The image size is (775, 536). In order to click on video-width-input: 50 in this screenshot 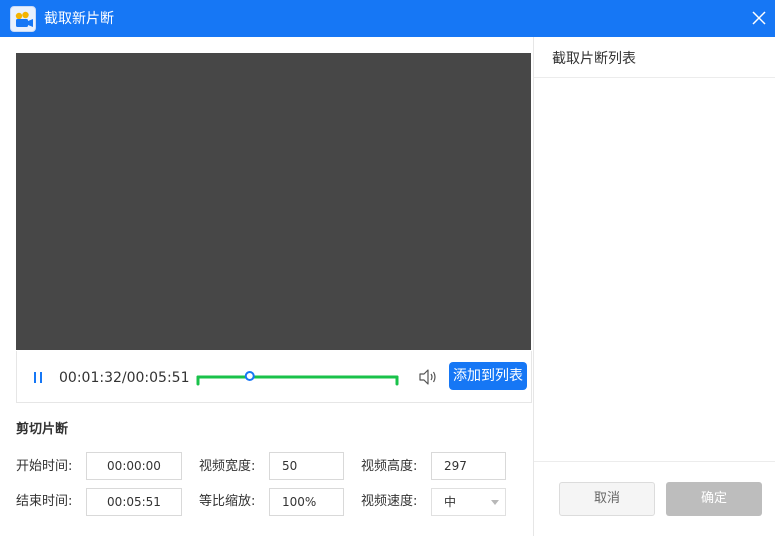, I will do `click(306, 466)`.